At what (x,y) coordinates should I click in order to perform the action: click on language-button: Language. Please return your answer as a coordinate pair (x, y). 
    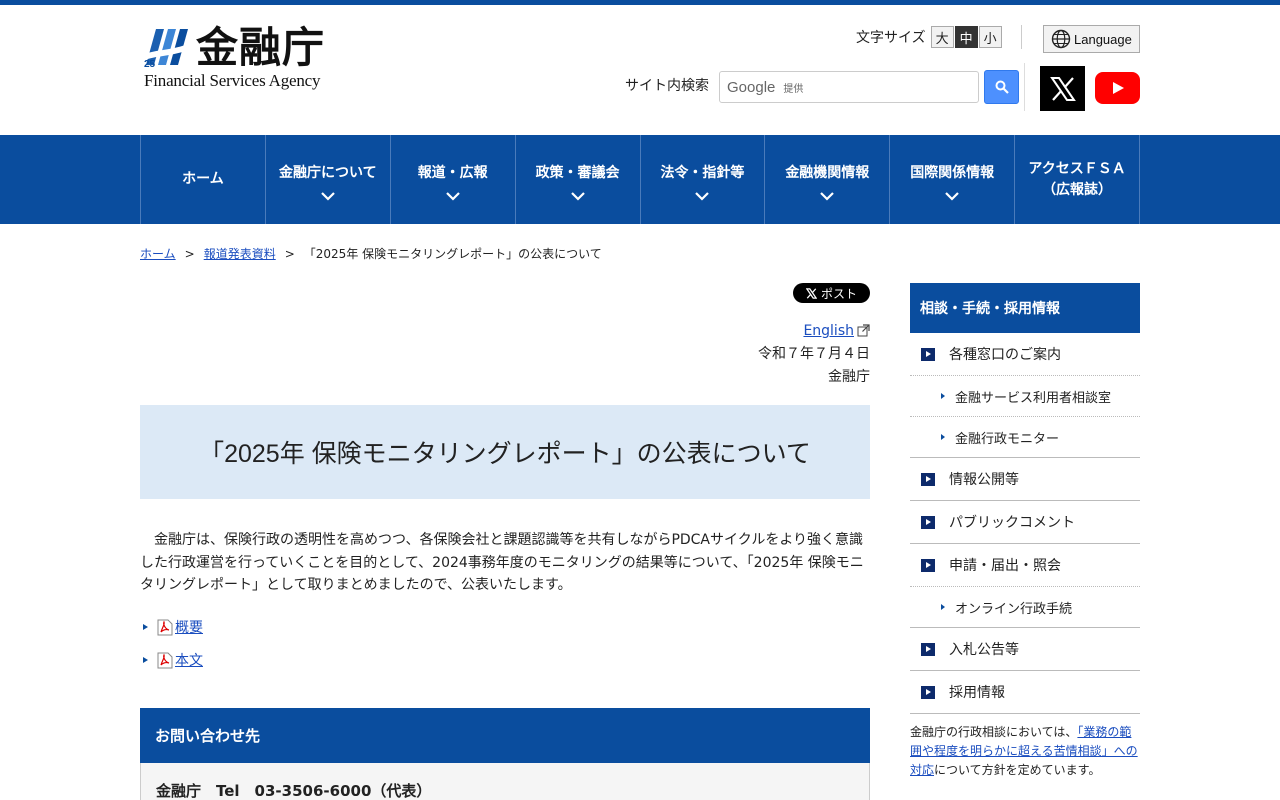
    Looking at the image, I should click on (1091, 39).